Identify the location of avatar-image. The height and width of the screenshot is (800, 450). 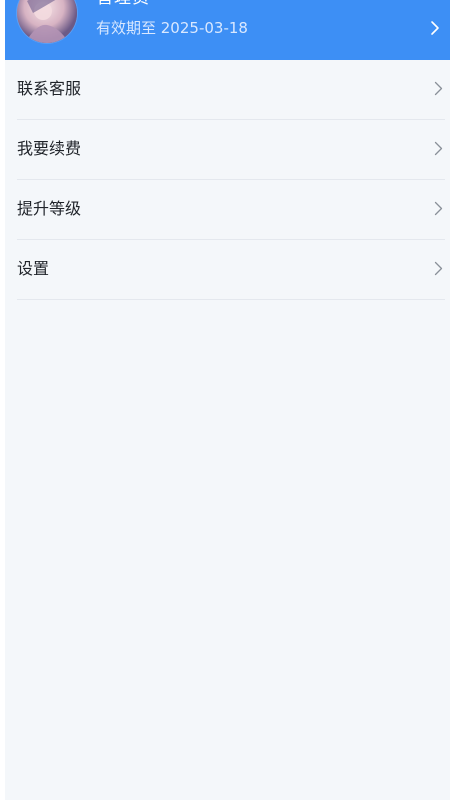
(47, 21).